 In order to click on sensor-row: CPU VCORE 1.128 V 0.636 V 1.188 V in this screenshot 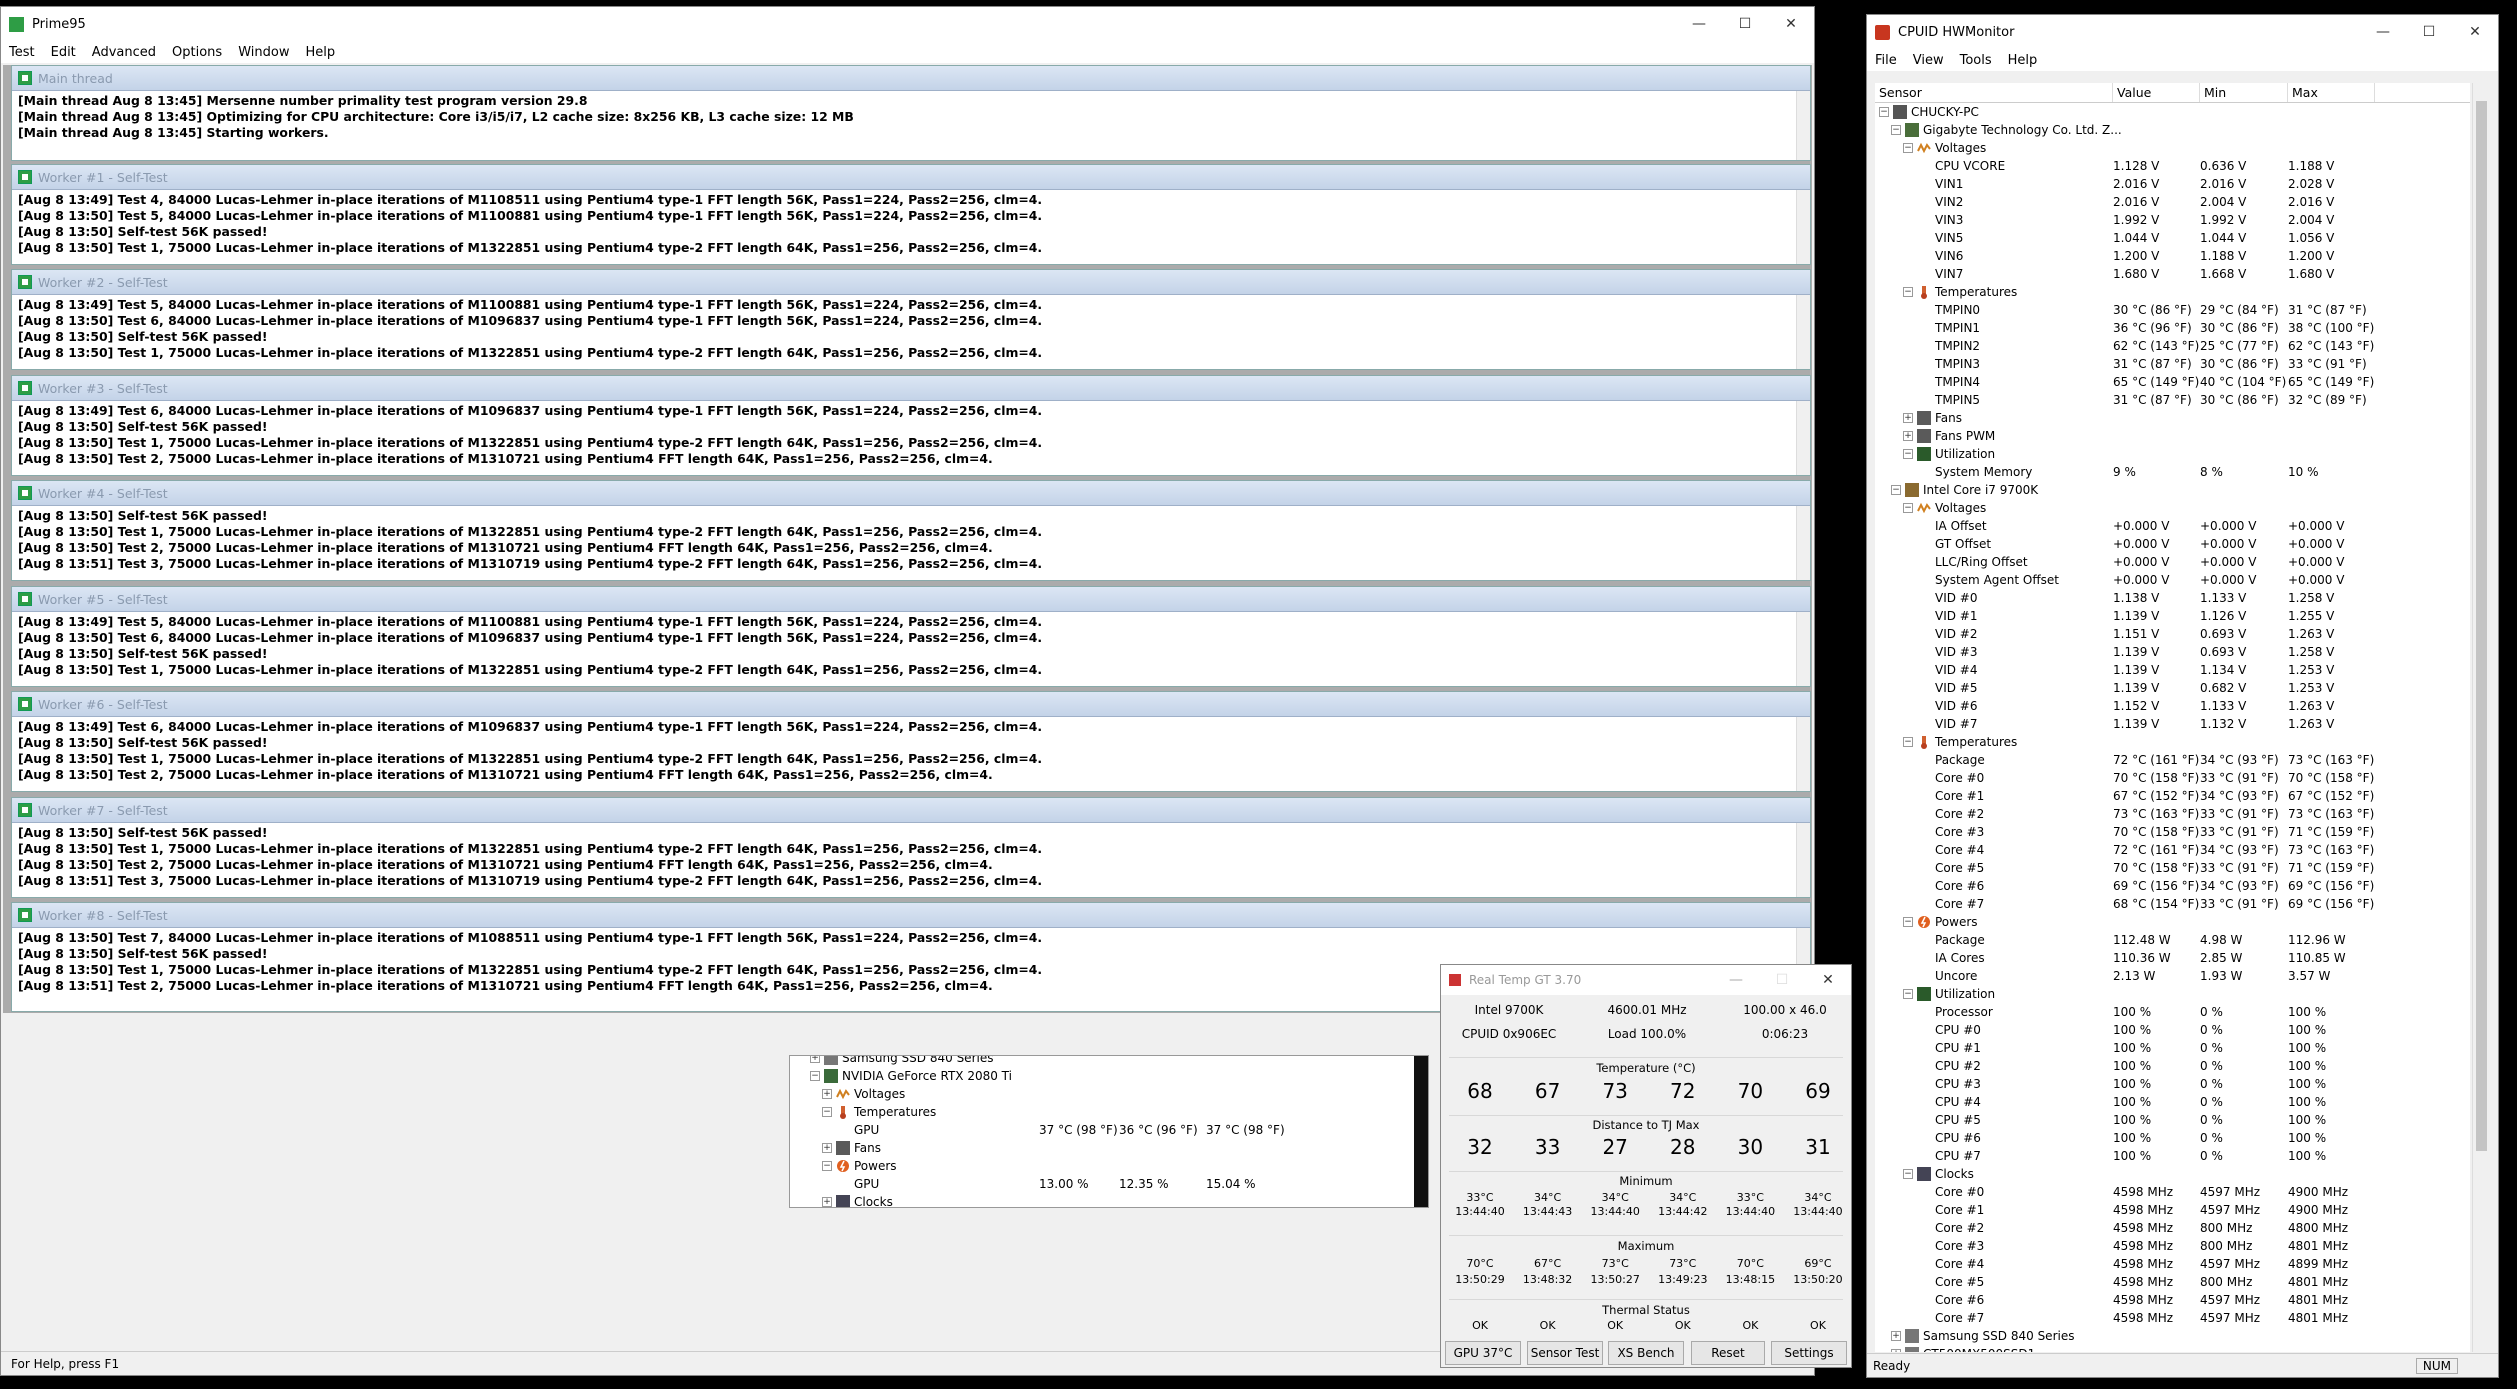, I will do `click(2172, 166)`.